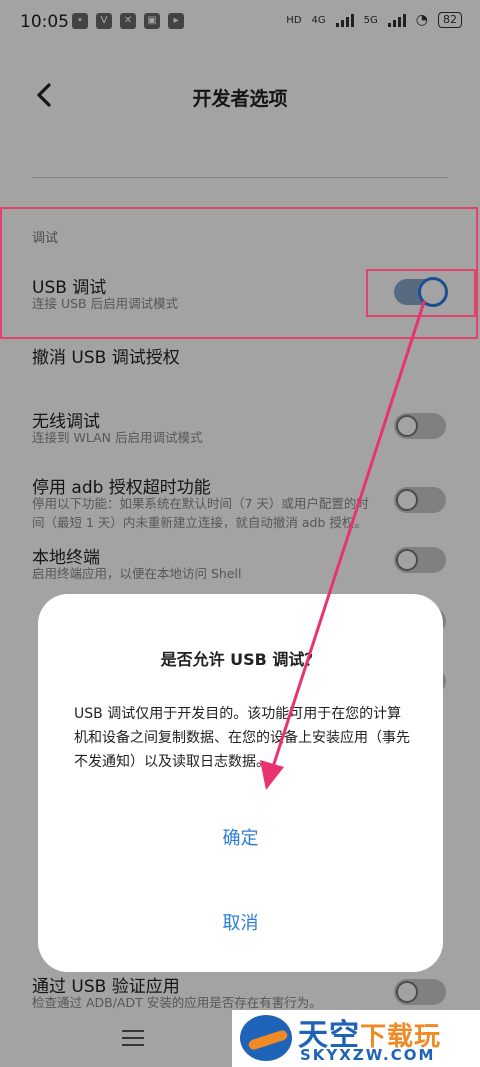  What do you see at coordinates (240, 922) in the screenshot?
I see `cancel-button: 取消` at bounding box center [240, 922].